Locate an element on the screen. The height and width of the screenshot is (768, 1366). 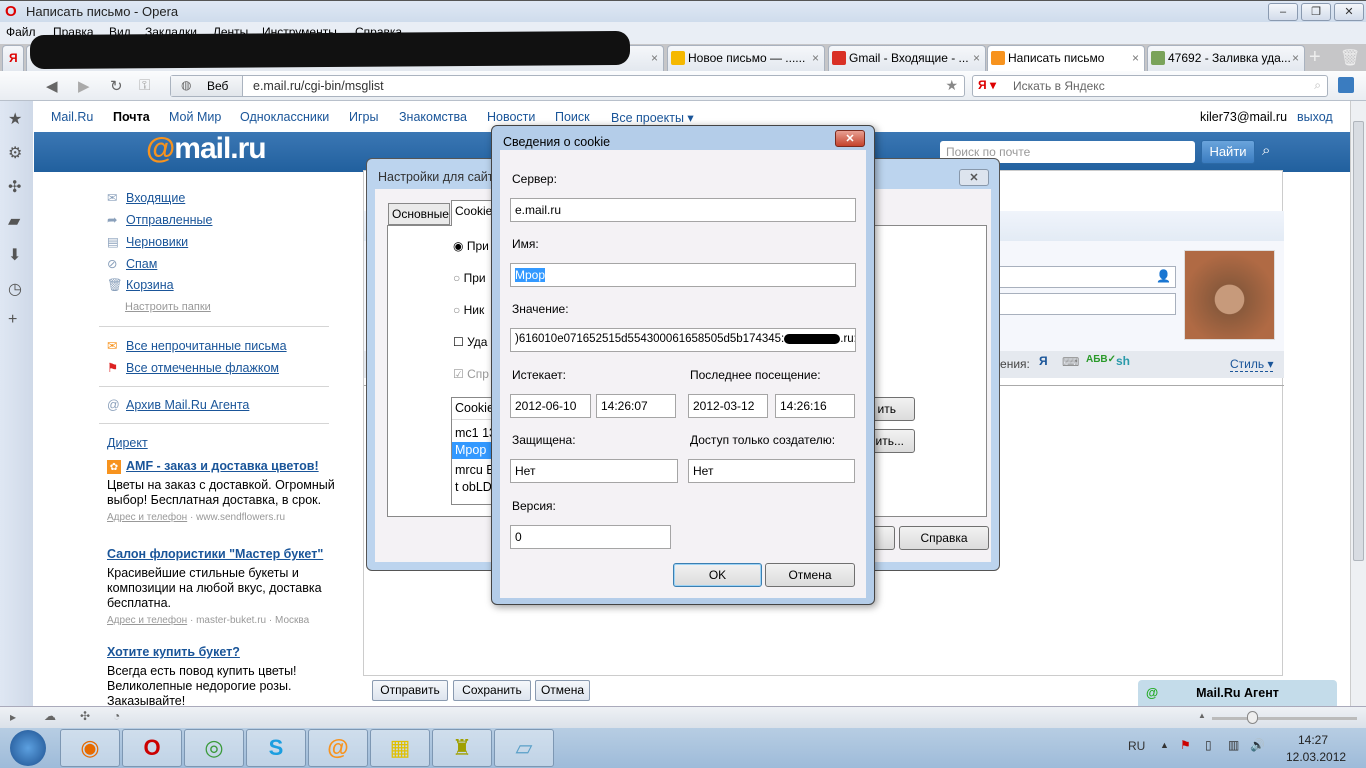
add-panel-icon: + is located at coordinates (12, 320).